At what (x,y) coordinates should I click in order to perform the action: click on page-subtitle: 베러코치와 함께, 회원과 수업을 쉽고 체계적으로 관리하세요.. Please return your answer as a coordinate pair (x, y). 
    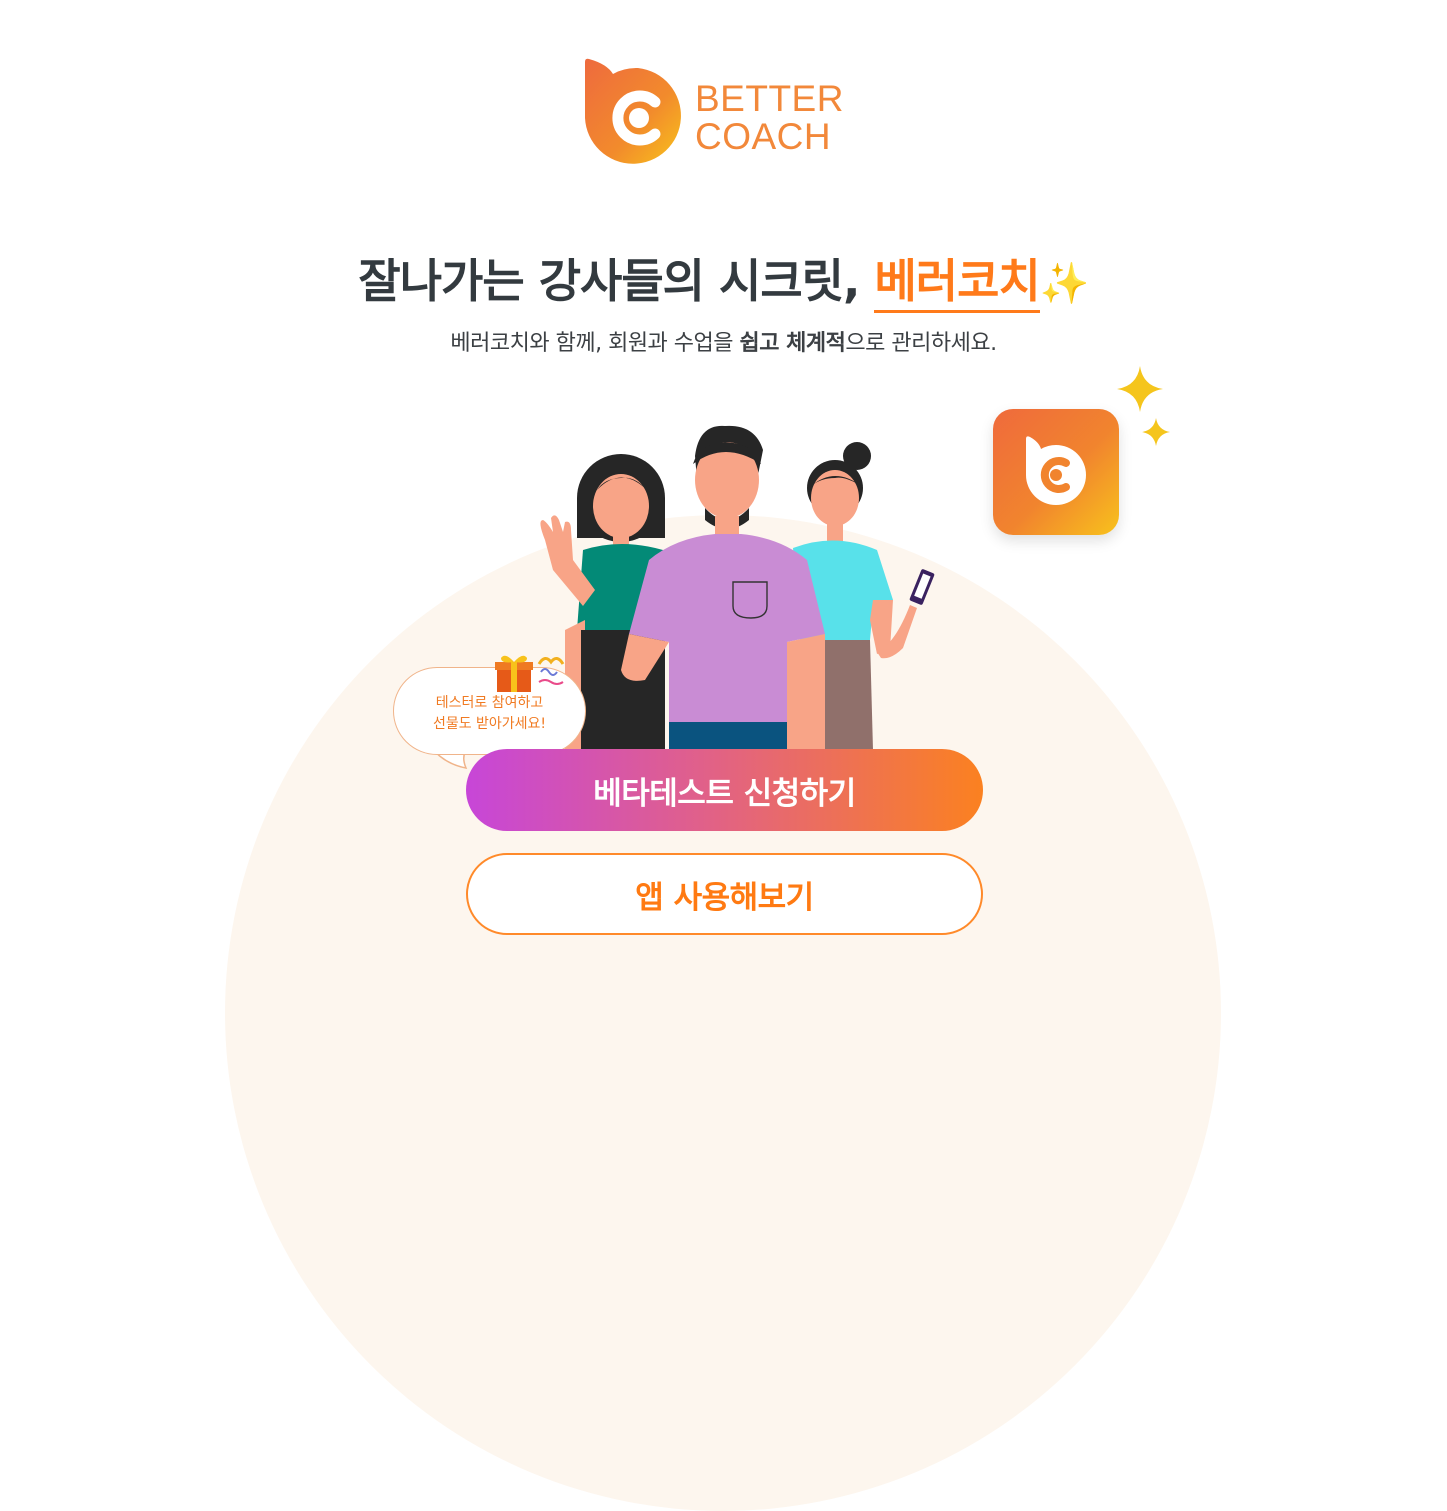
    Looking at the image, I should click on (723, 341).